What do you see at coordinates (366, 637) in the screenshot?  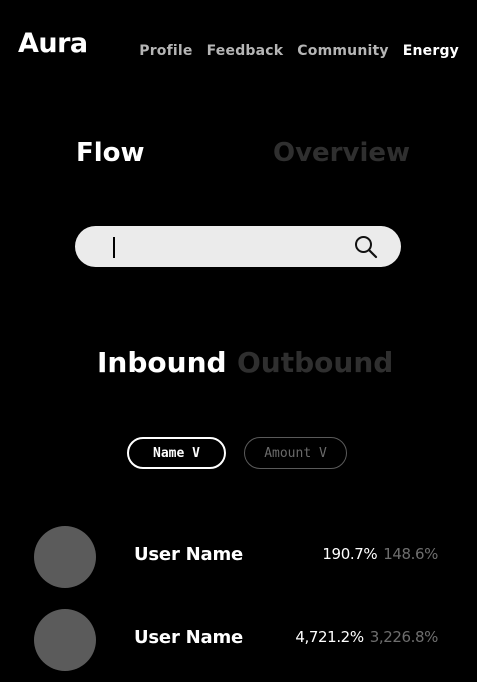 I see `user-stats: 4,721.2% 3,226.8%` at bounding box center [366, 637].